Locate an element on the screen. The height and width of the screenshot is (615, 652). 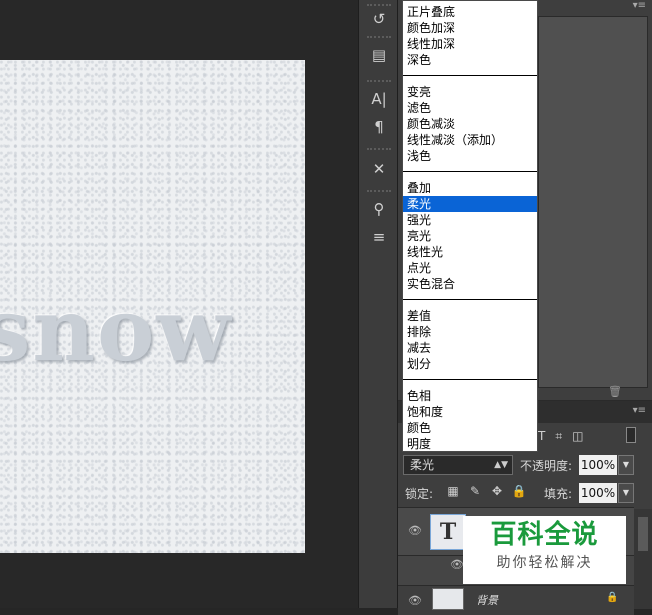
blend-mode-option: 点光 is located at coordinates (470, 268).